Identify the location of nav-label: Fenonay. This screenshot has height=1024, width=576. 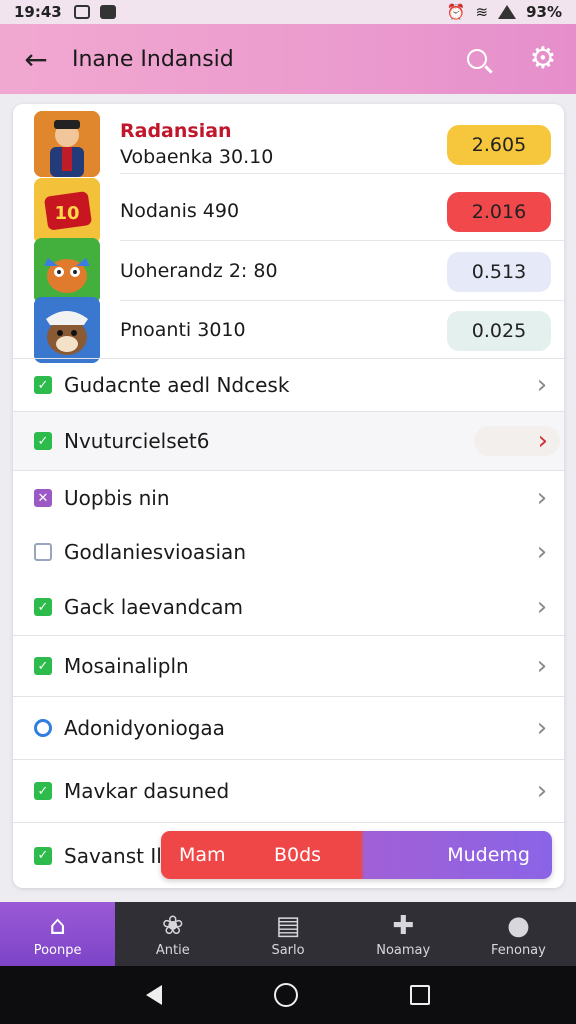
(518, 950).